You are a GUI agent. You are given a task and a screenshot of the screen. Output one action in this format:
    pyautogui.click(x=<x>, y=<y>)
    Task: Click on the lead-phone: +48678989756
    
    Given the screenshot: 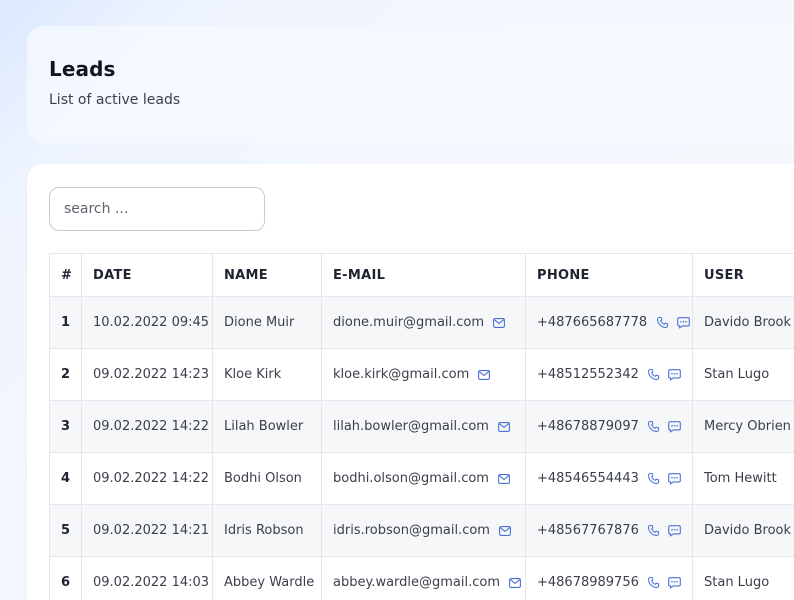 What is the action you would take?
    pyautogui.click(x=609, y=578)
    